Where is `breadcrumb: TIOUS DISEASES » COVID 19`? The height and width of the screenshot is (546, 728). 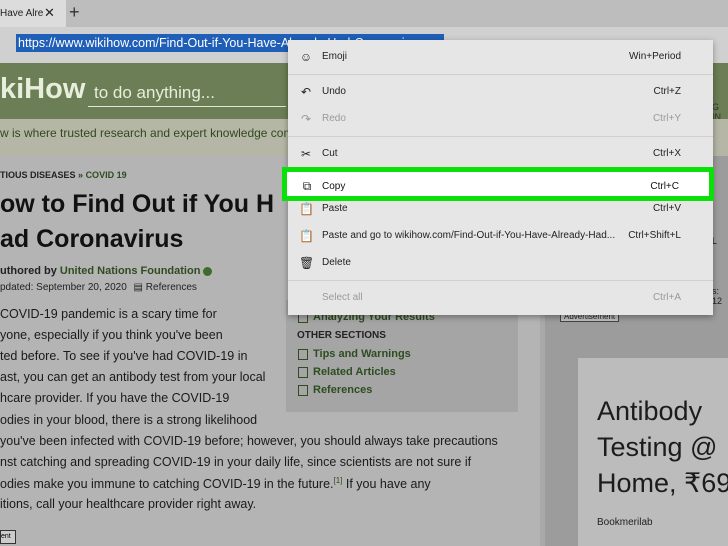 breadcrumb: TIOUS DISEASES » COVID 19 is located at coordinates (63, 175).